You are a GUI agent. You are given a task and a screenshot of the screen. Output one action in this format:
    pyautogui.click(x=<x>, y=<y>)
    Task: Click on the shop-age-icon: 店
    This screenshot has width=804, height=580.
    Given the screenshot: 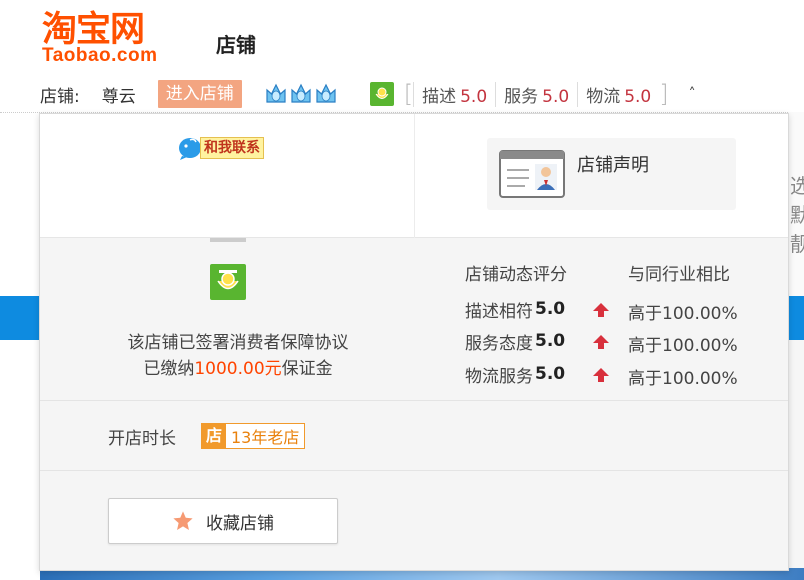 What is the action you would take?
    pyautogui.click(x=214, y=436)
    